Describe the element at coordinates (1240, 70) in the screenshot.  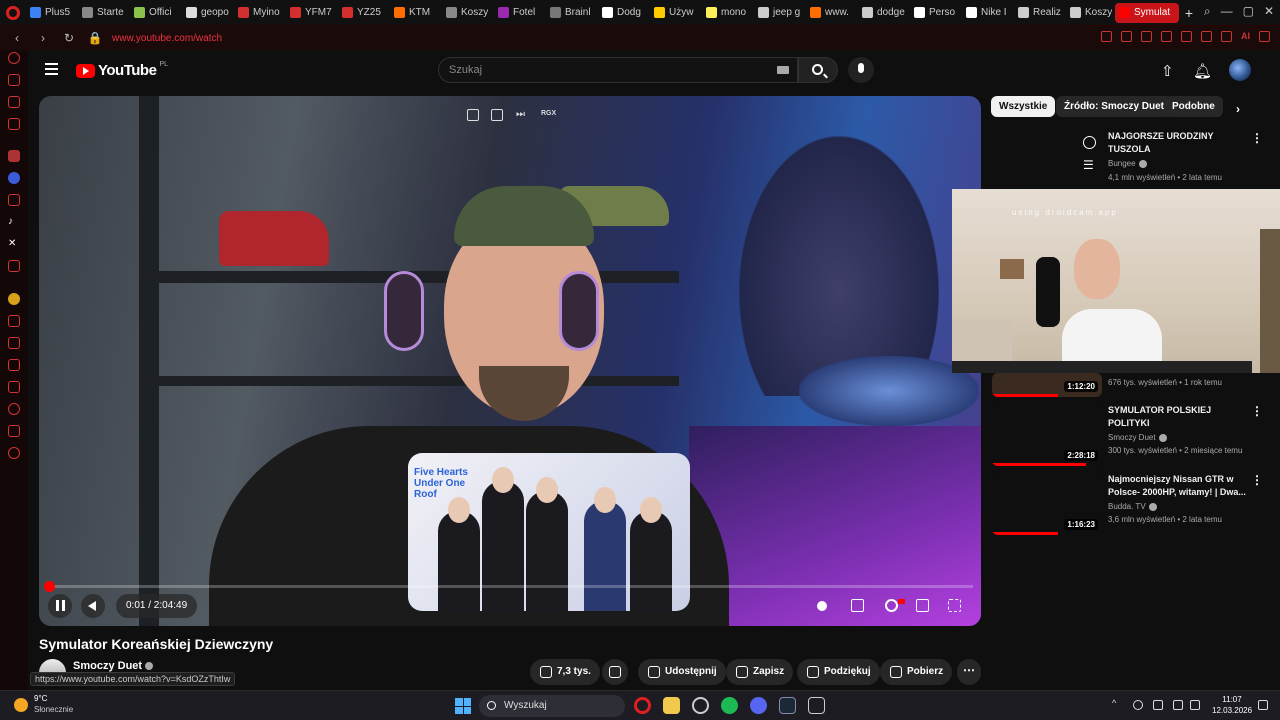
I see `account-avatar` at that location.